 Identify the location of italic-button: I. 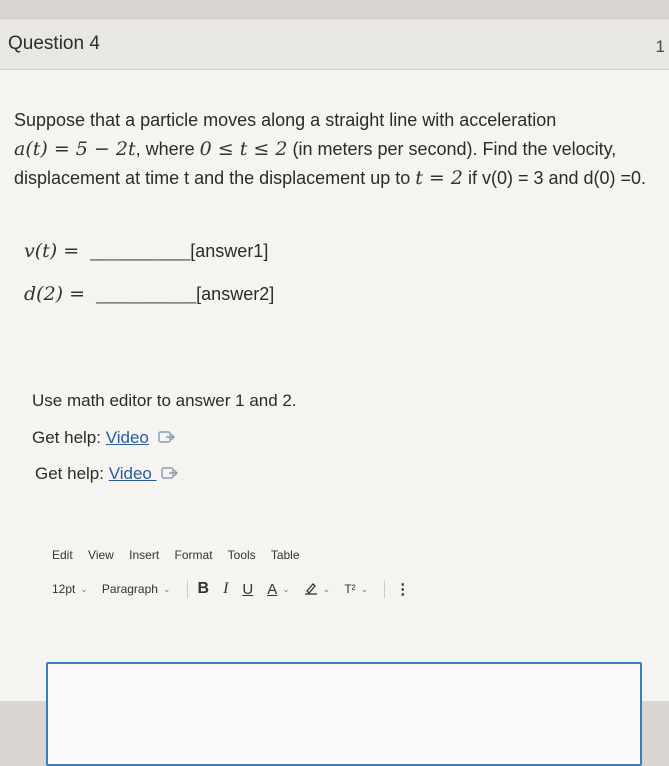
(225, 589).